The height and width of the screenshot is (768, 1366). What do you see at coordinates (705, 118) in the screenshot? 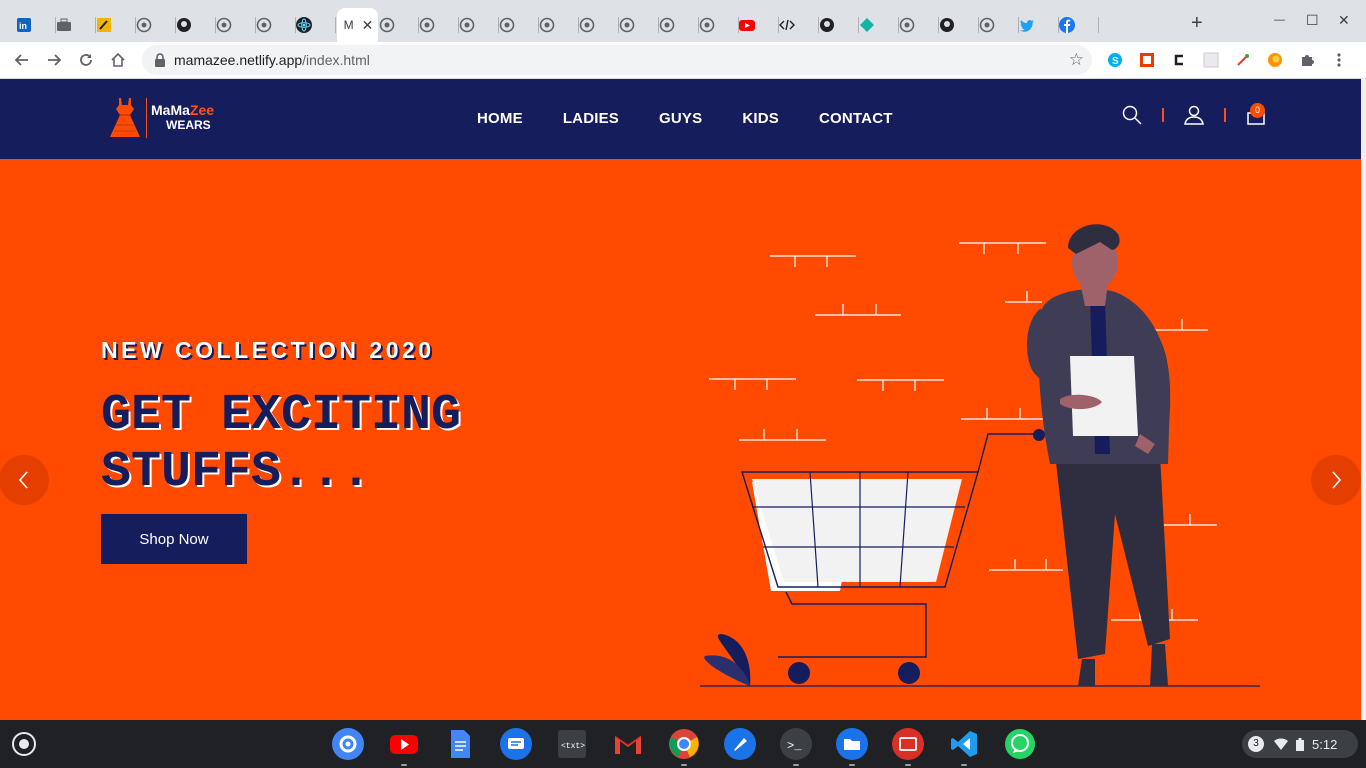
I see `main-nav: HOME LADIES GUYS KIDS CONTACT` at bounding box center [705, 118].